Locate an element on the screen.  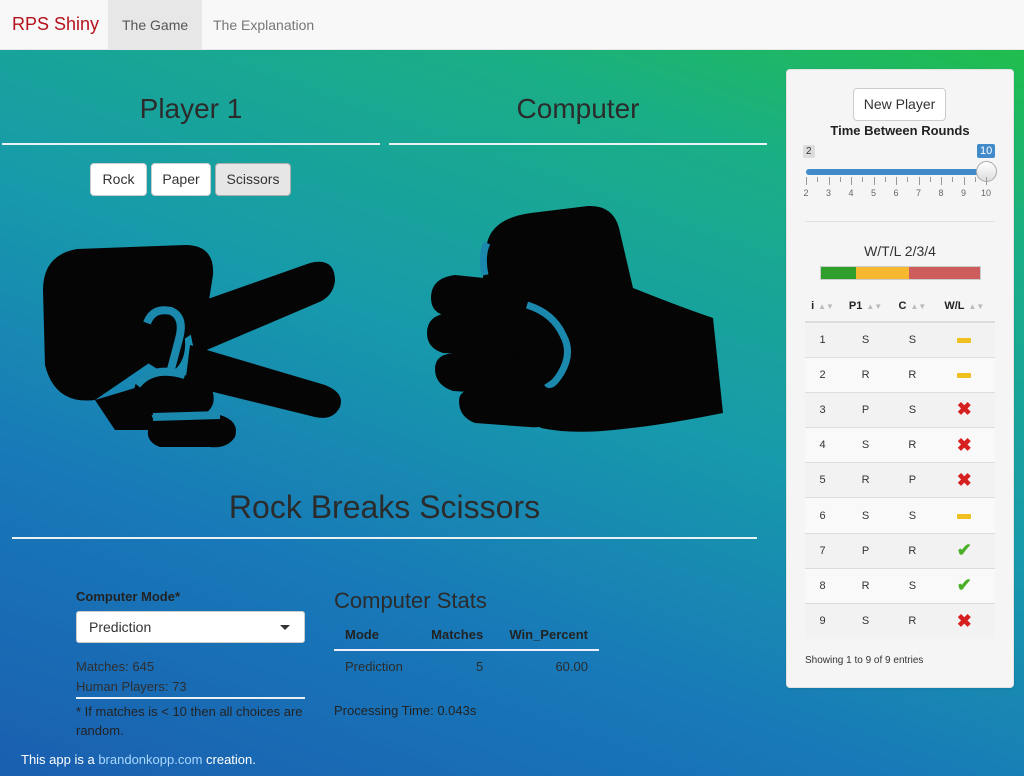
result-cell is located at coordinates (964, 515).